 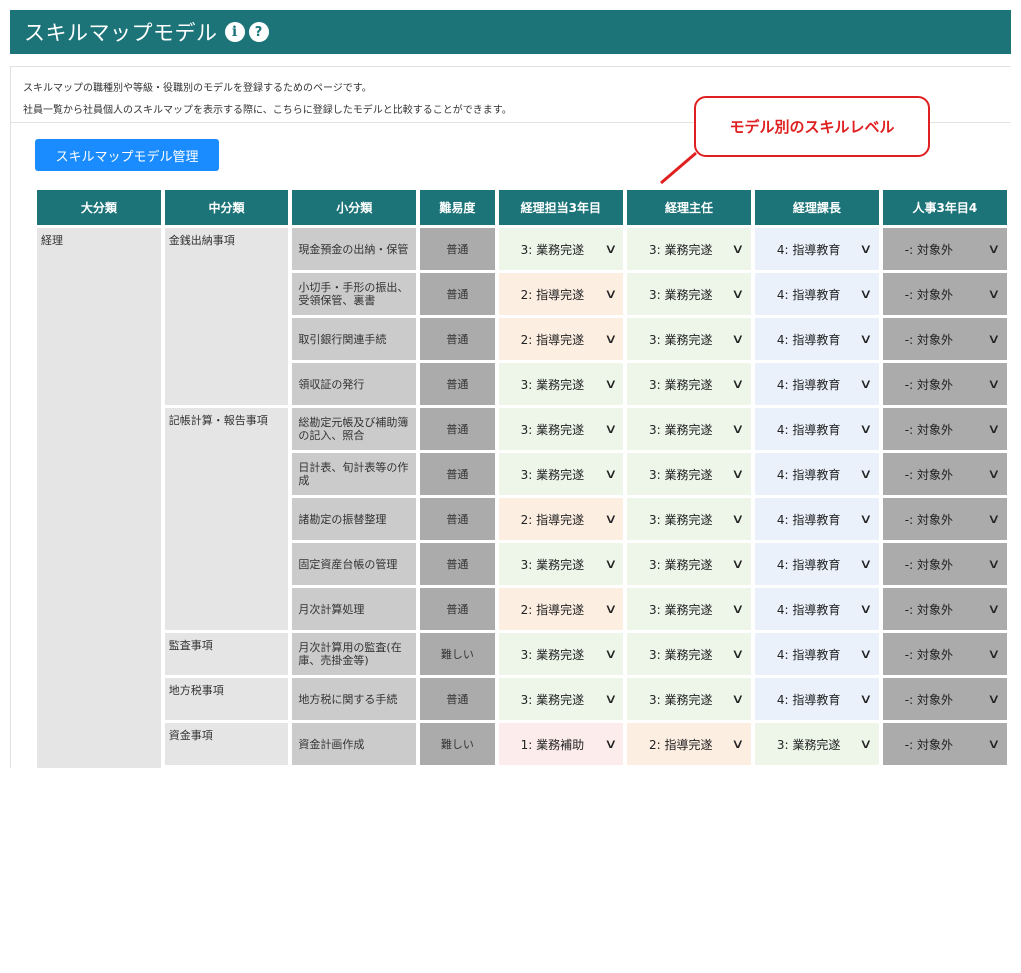 What do you see at coordinates (354, 519) in the screenshot?
I see `small-category-cell: 諸勘定の振替整理` at bounding box center [354, 519].